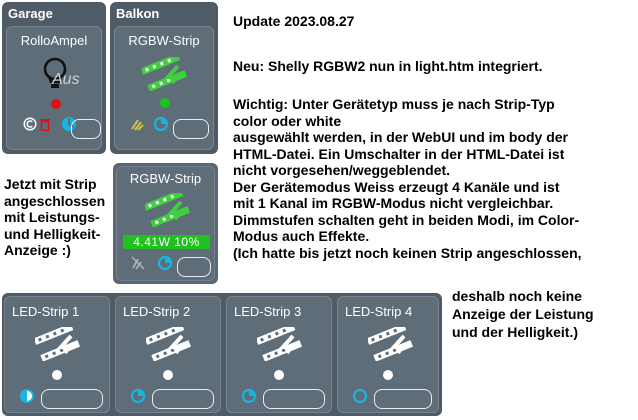  I want to click on side-note-line: Anzeige :), so click(37, 250).